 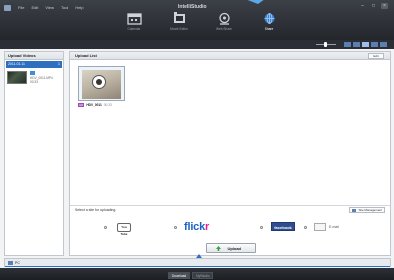 I want to click on tab-download: Download, so click(x=179, y=275).